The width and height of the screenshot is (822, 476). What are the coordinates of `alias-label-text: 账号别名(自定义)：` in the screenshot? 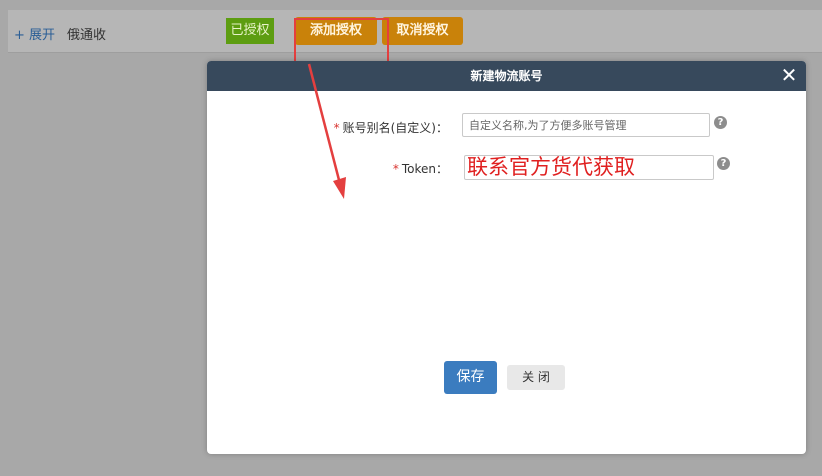 It's located at (395, 128).